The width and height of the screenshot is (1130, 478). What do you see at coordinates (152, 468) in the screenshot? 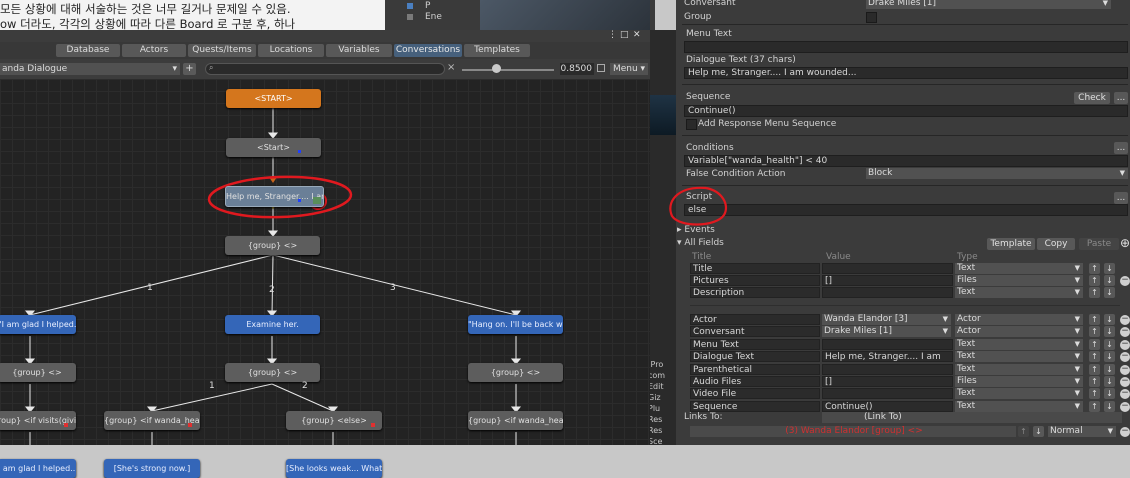
I see `node-strong-now: [She's strong now.]` at bounding box center [152, 468].